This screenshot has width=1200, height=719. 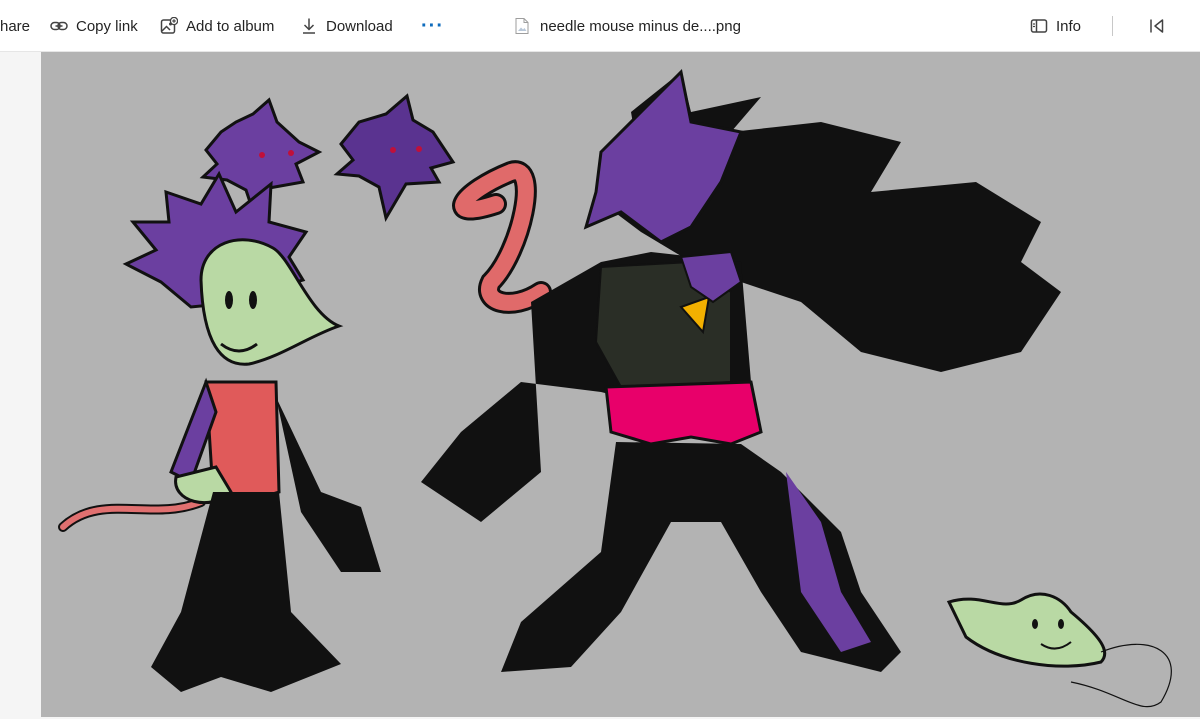 I want to click on collapse-panel-button, so click(x=1157, y=26).